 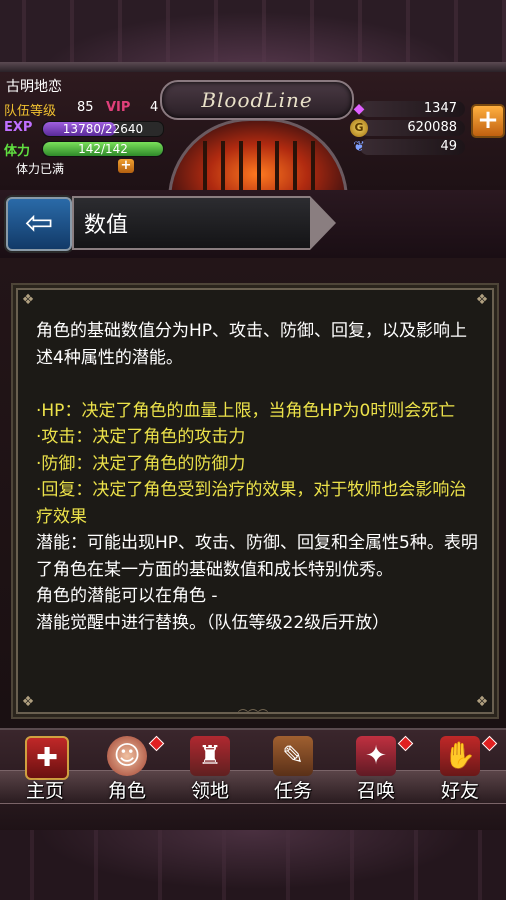 What do you see at coordinates (407, 147) in the screenshot?
I see `wing-currency: ❦ 49` at bounding box center [407, 147].